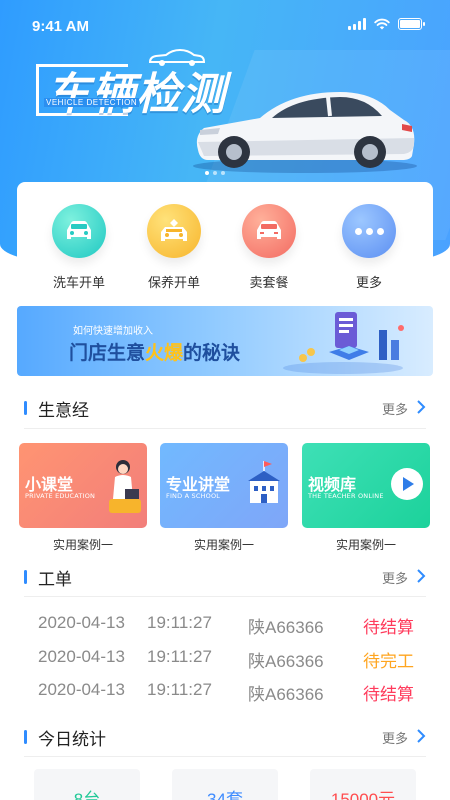  Describe the element at coordinates (368, 283) in the screenshot. I see `quick-action-label: 更多` at that location.